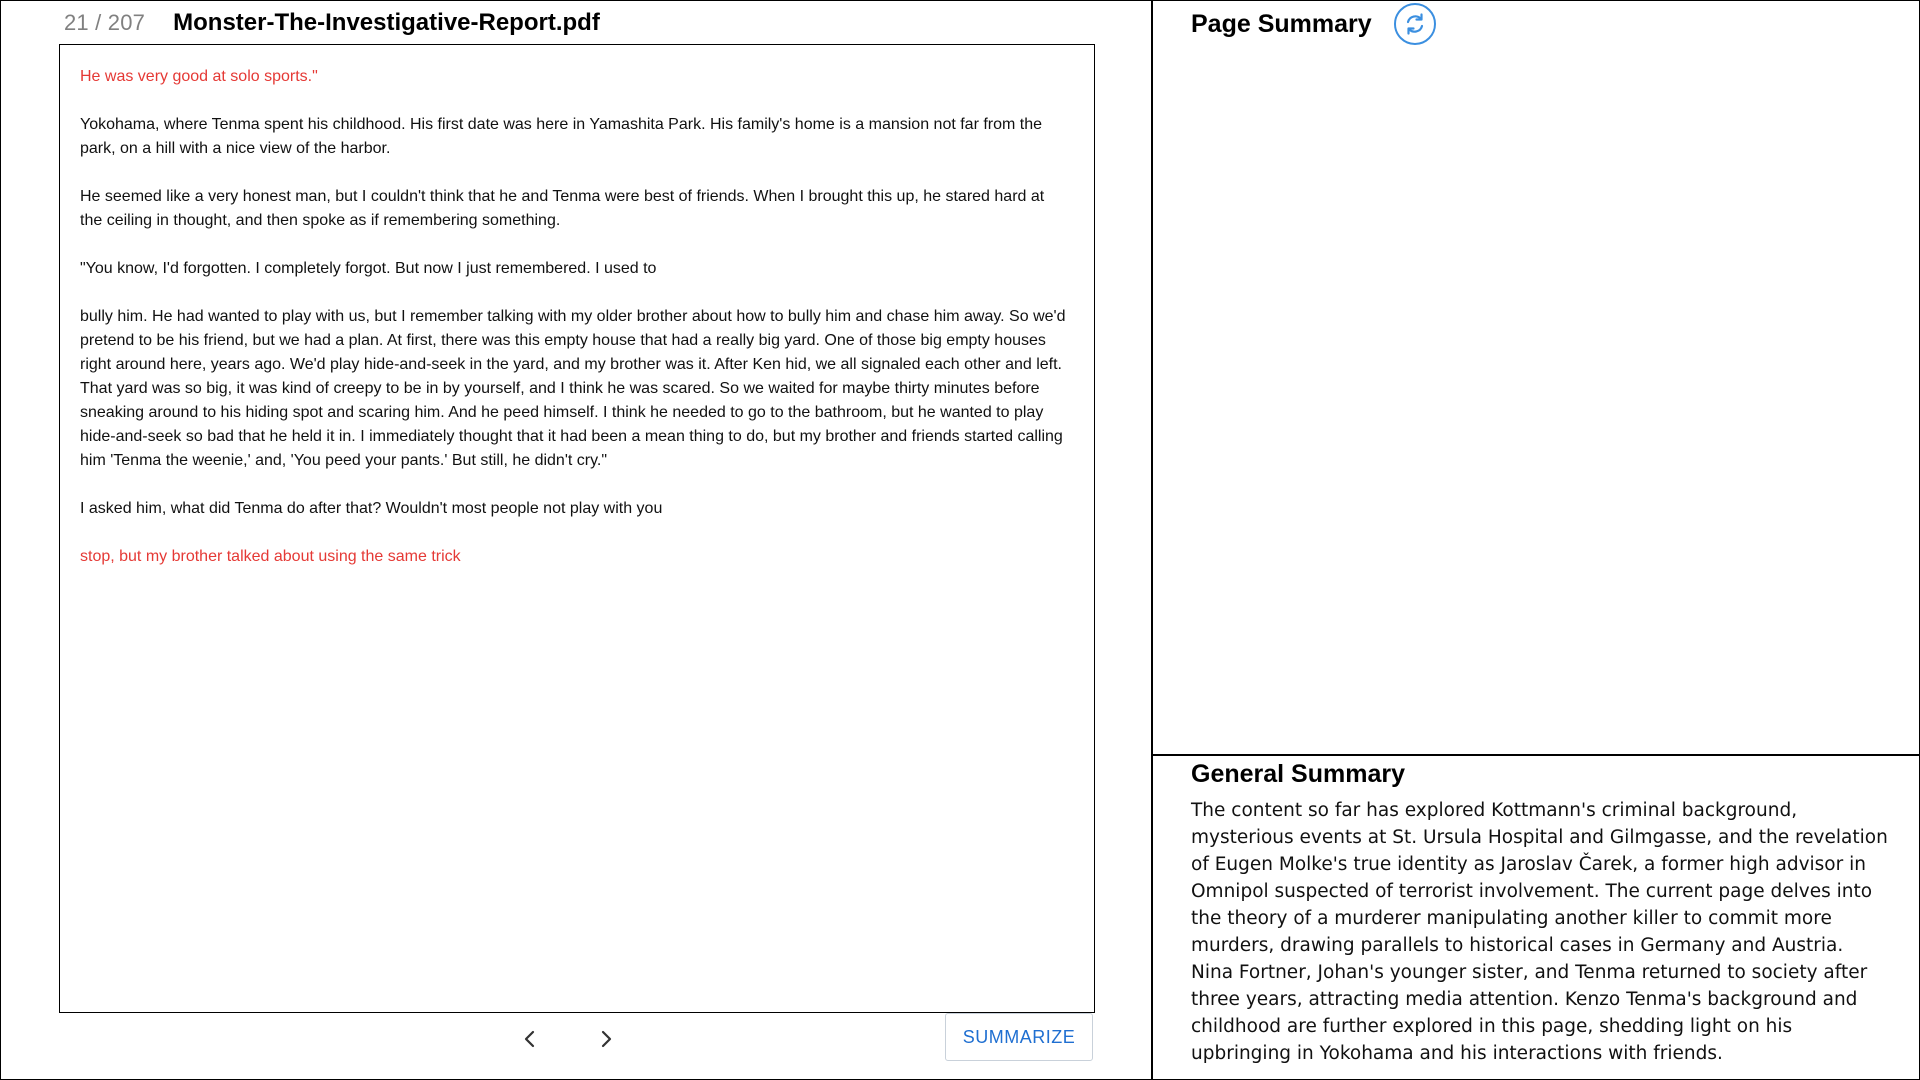 The width and height of the screenshot is (1920, 1080). What do you see at coordinates (386, 22) in the screenshot?
I see `document-title: Monster-The-Investigative-Report.pdf` at bounding box center [386, 22].